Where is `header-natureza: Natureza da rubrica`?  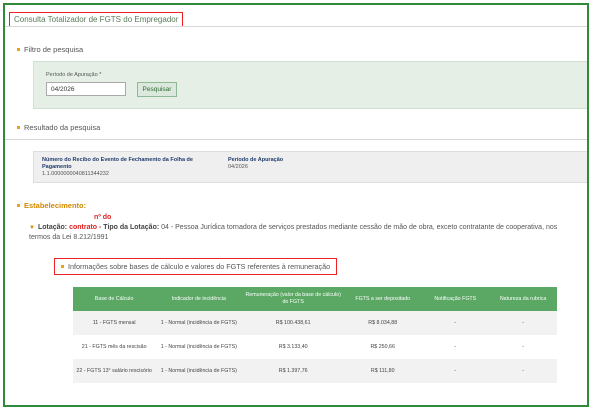 header-natureza: Natureza da rubrica is located at coordinates (523, 298).